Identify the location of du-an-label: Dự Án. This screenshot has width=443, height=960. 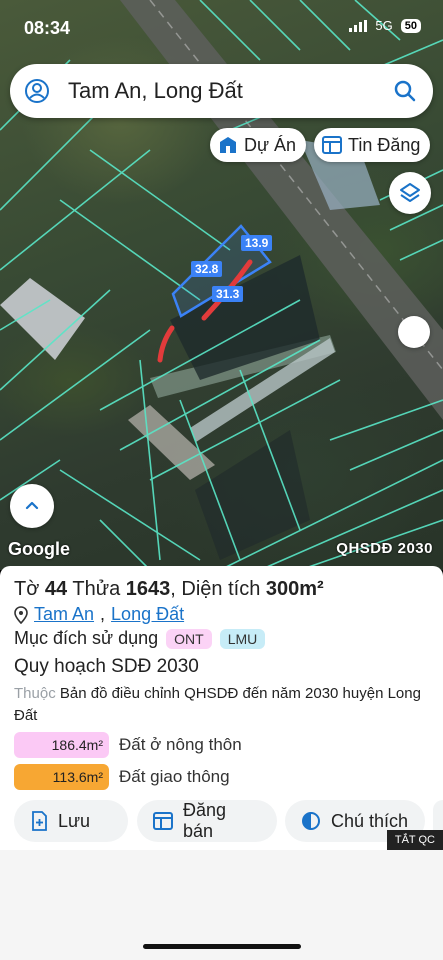
(270, 144).